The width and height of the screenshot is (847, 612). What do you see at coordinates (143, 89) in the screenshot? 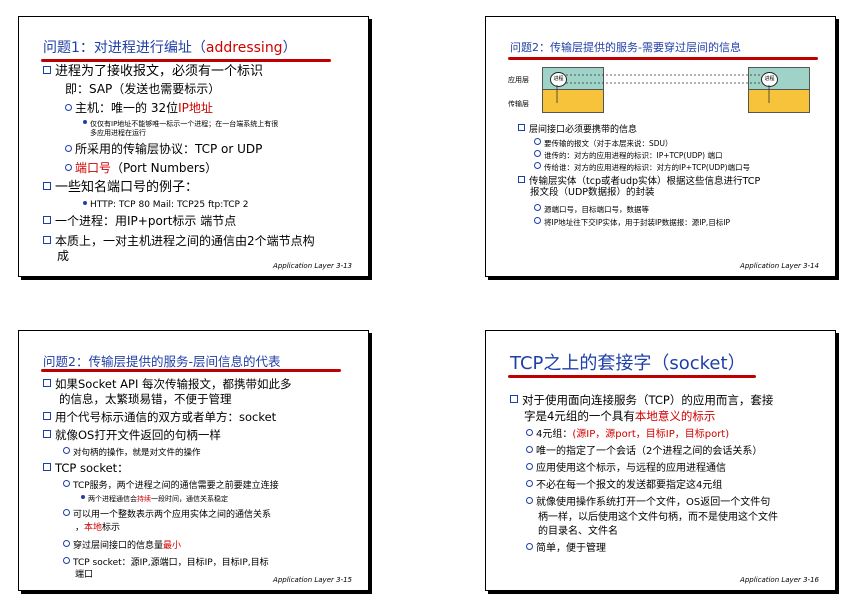
I see `text-line: 即：SAP（发送也需要标示）` at bounding box center [143, 89].